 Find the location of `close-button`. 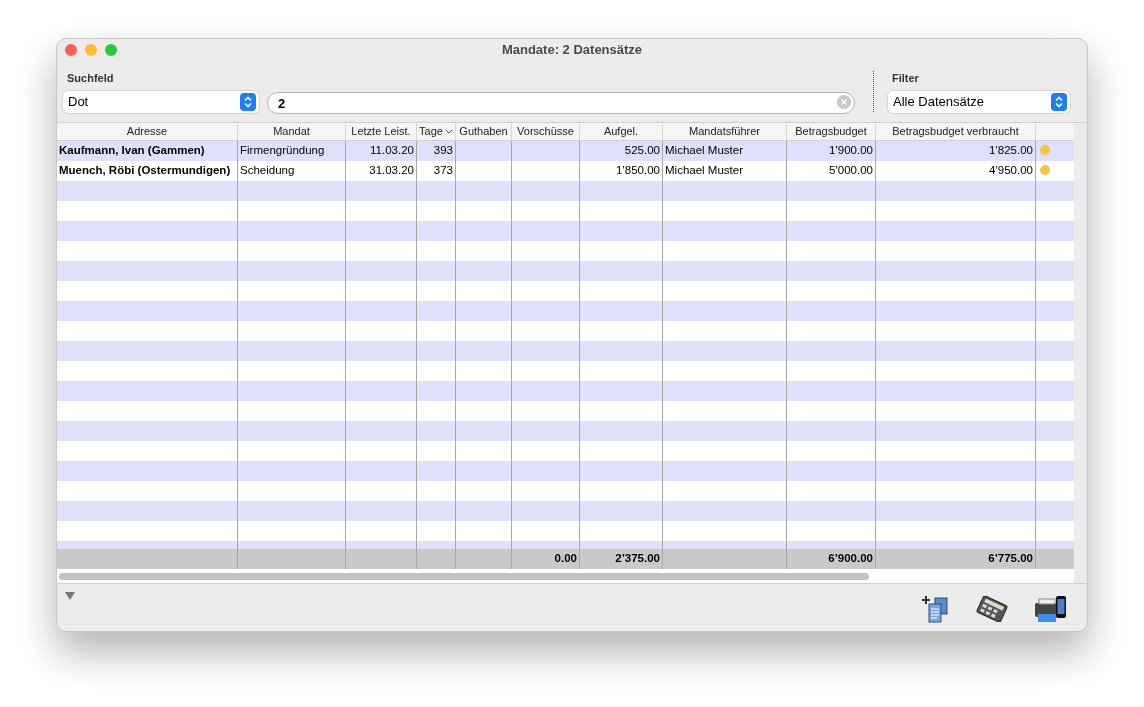

close-button is located at coordinates (71, 50).